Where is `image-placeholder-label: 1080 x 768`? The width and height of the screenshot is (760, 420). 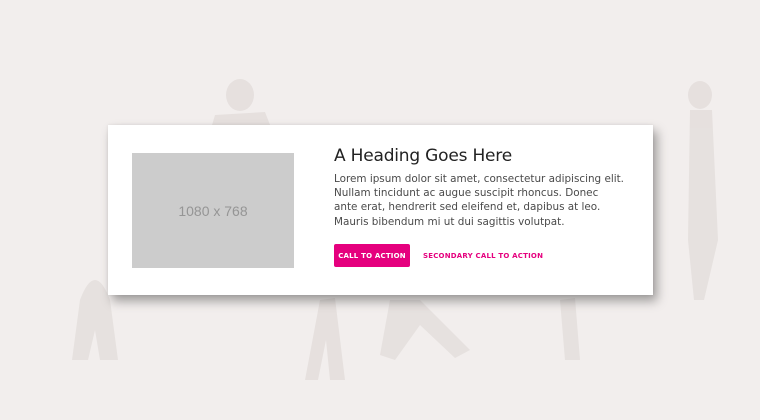
image-placeholder-label: 1080 x 768 is located at coordinates (213, 210).